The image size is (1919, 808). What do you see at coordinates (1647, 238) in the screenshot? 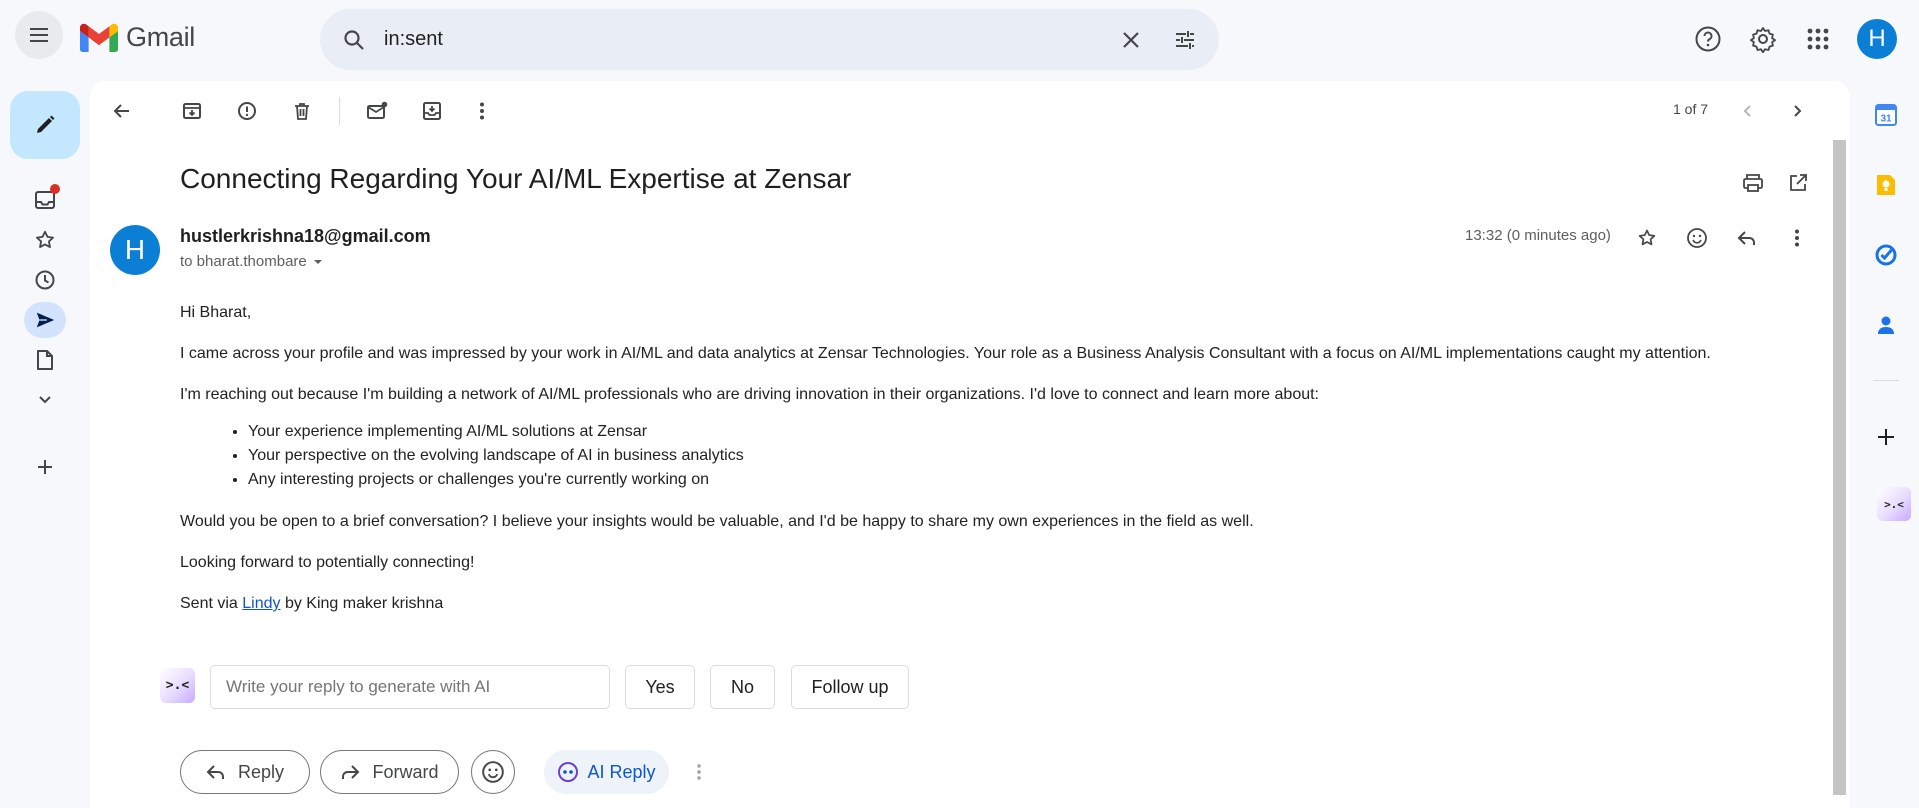
I see `star-message-button` at bounding box center [1647, 238].